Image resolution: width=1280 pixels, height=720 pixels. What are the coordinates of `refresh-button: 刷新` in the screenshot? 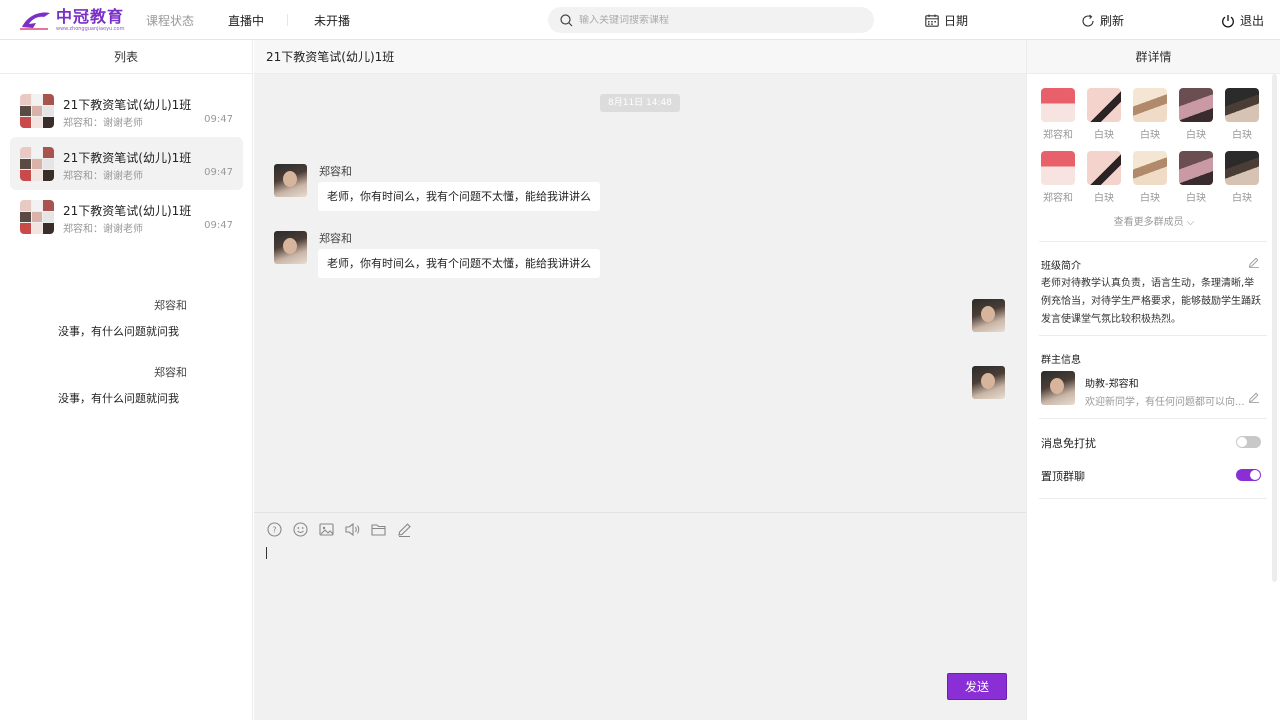 It's located at (1102, 20).